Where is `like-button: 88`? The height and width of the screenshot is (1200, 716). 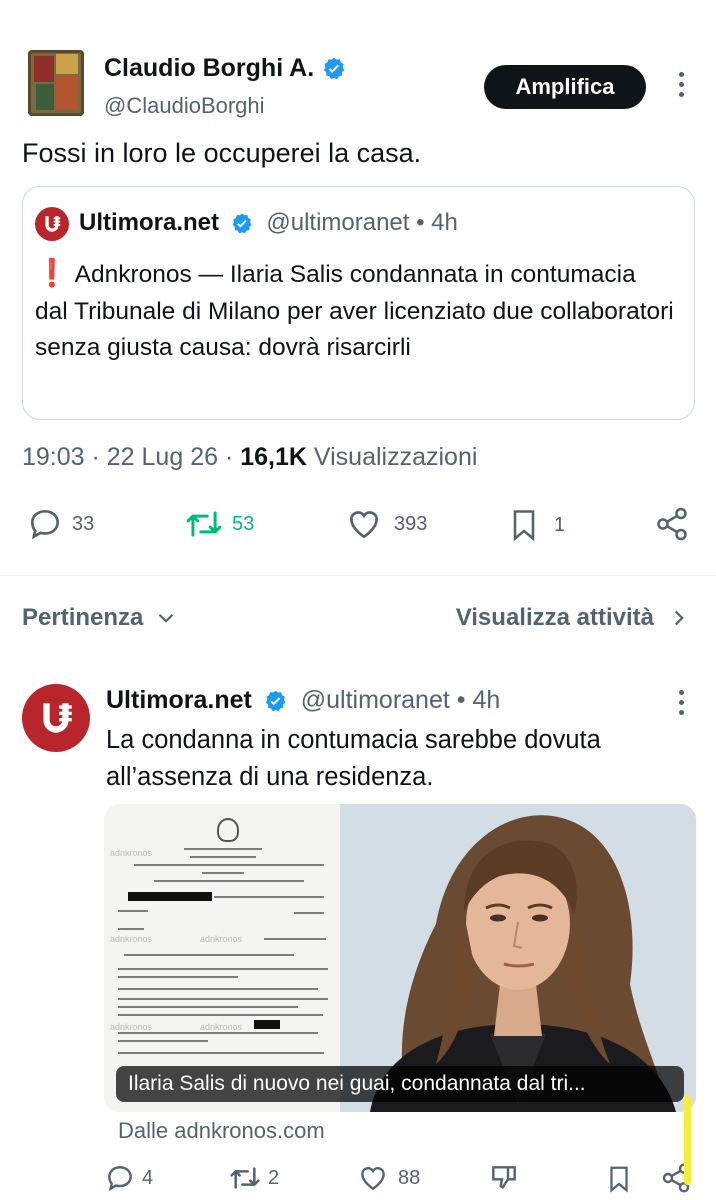 like-button: 88 is located at coordinates (388, 1178).